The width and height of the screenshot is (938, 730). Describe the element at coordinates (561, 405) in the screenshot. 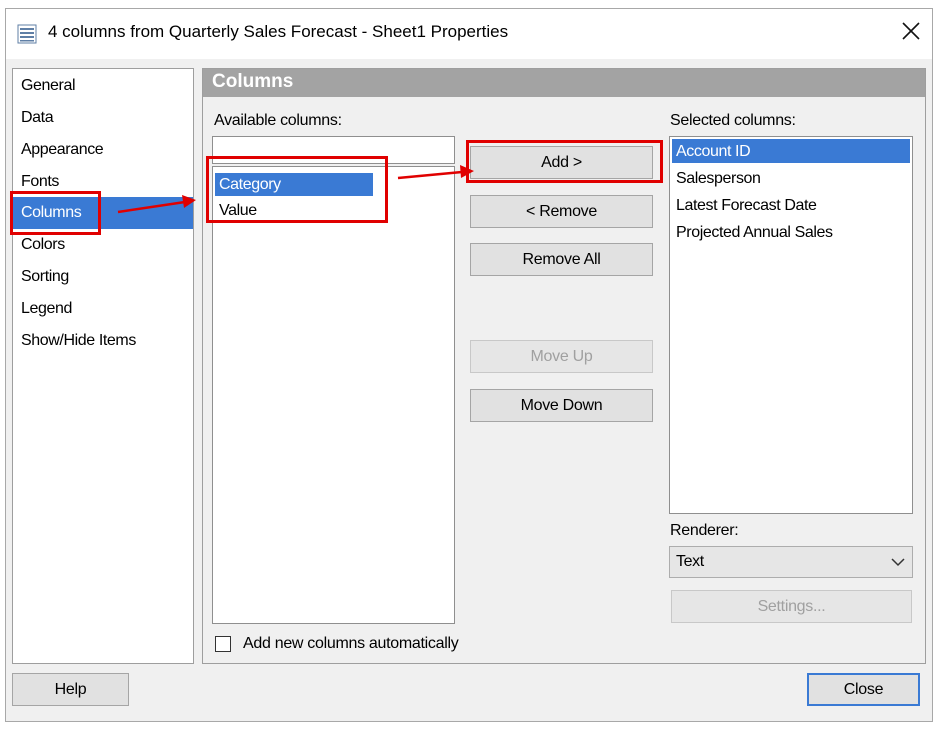

I see `move-down-button: Move Down` at that location.